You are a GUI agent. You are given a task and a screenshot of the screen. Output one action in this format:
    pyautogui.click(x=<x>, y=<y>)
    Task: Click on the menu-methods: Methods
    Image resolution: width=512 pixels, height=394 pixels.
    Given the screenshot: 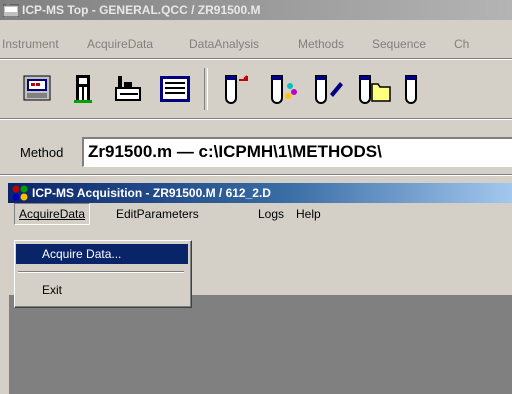 What is the action you would take?
    pyautogui.click(x=321, y=44)
    